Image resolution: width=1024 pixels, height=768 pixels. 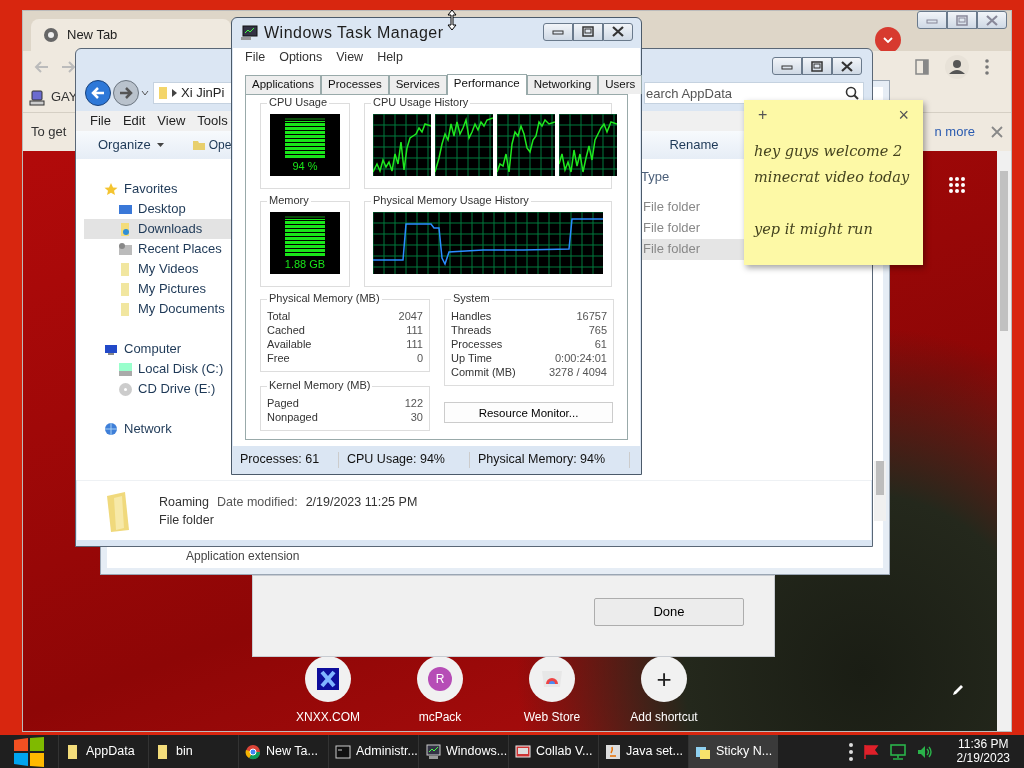 What do you see at coordinates (417, 85) in the screenshot?
I see `tab: Services` at bounding box center [417, 85].